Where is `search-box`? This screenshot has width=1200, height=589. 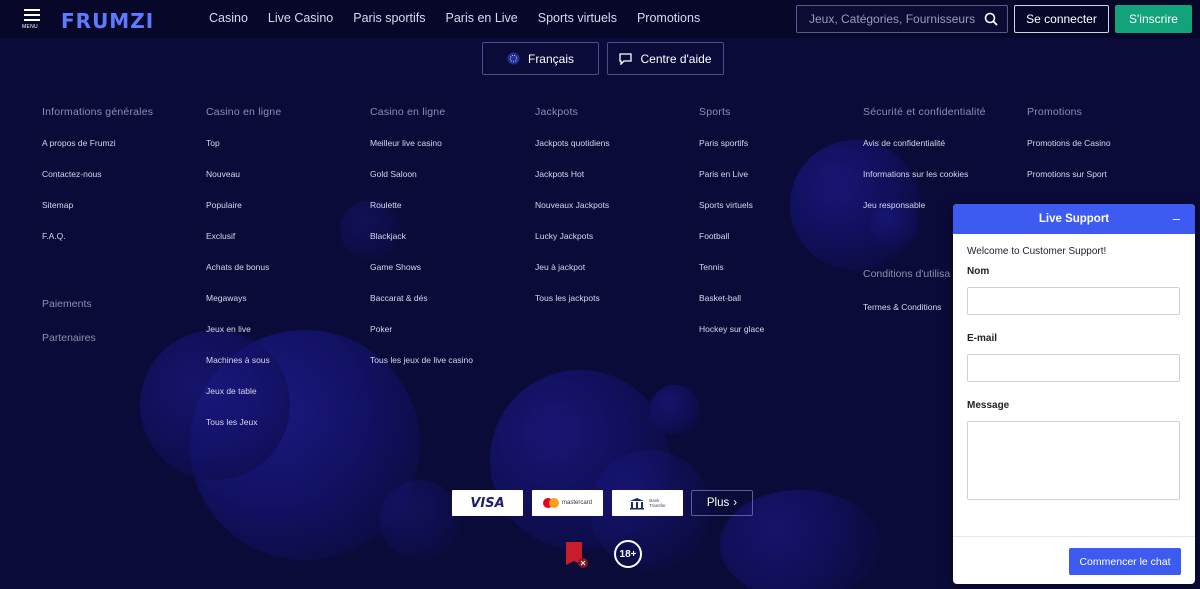 search-box is located at coordinates (902, 19).